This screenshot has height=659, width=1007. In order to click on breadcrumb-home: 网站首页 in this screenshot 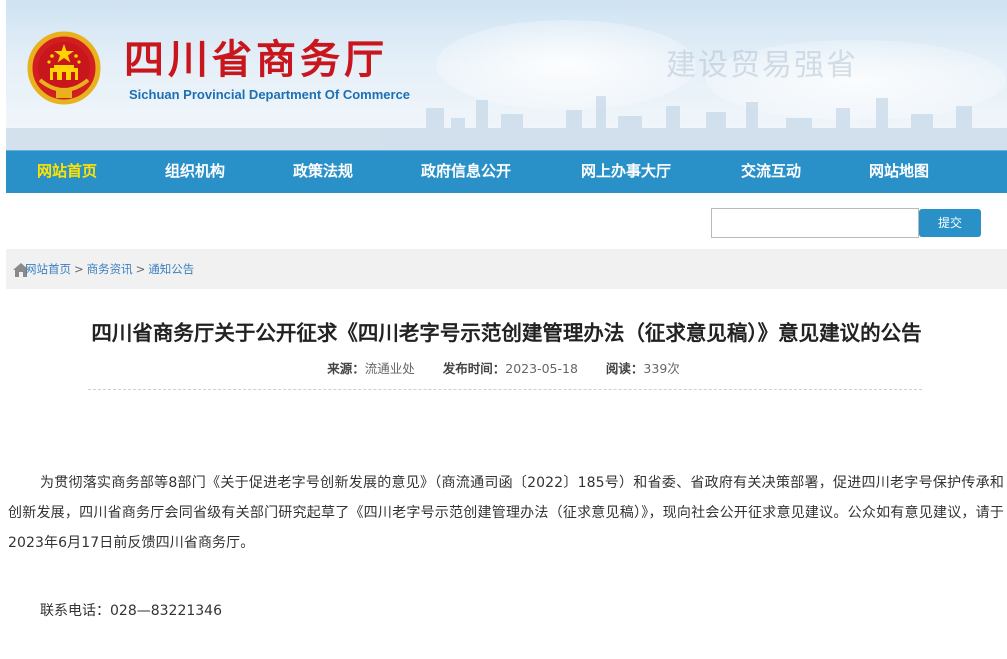, I will do `click(48, 269)`.